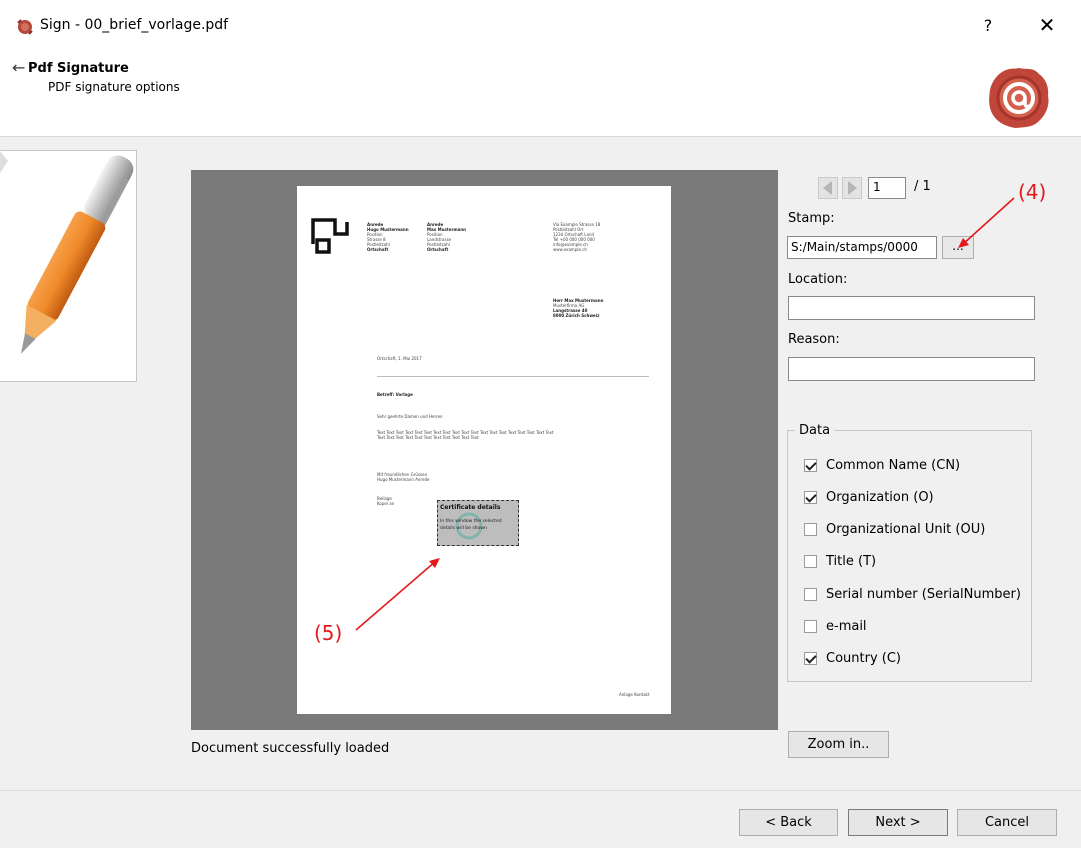 The image size is (1081, 848). I want to click on footer-divider, so click(540, 790).